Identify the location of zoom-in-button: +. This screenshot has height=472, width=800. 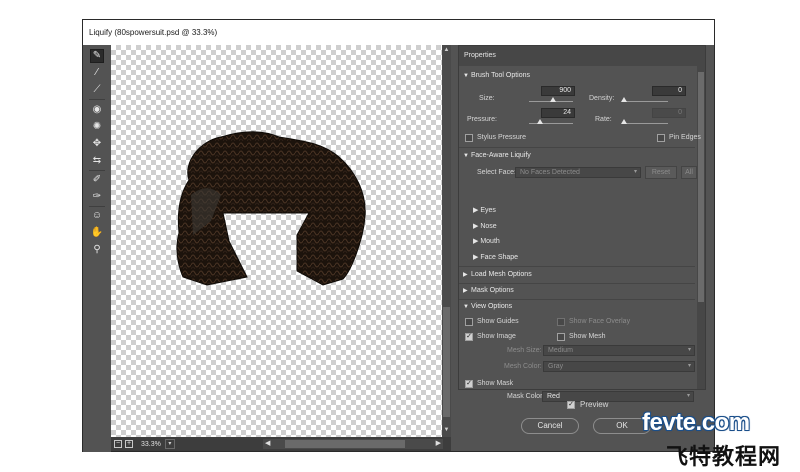
(129, 444).